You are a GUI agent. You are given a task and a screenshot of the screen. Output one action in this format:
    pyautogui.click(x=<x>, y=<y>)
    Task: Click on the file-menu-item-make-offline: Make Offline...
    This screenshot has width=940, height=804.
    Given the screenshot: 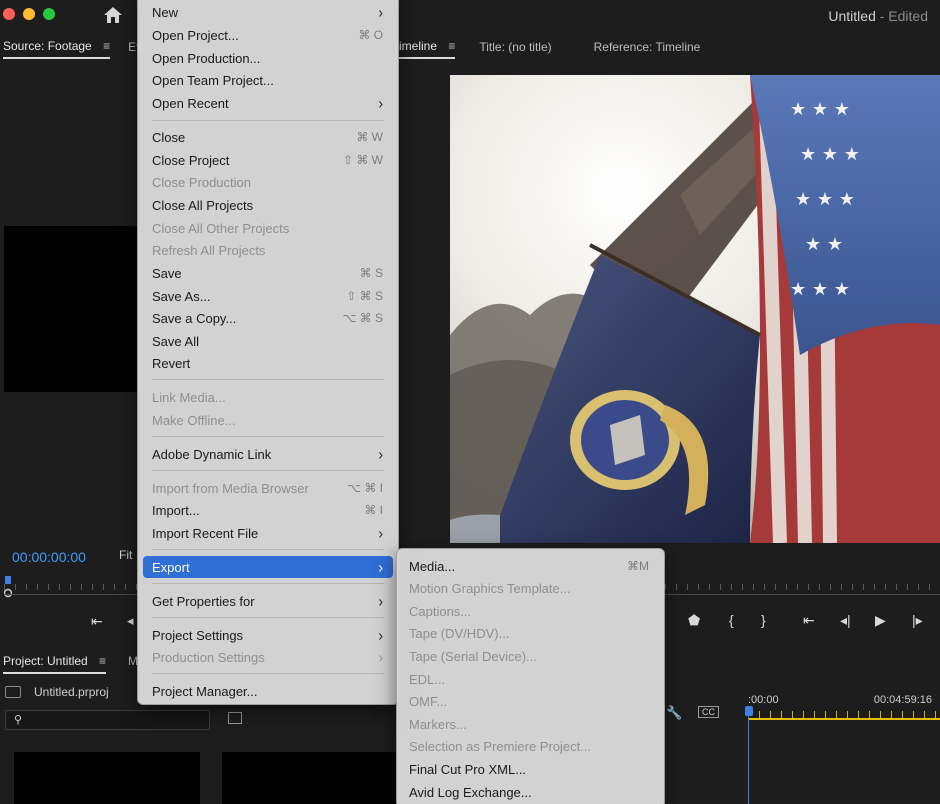 What is the action you would take?
    pyautogui.click(x=268, y=420)
    